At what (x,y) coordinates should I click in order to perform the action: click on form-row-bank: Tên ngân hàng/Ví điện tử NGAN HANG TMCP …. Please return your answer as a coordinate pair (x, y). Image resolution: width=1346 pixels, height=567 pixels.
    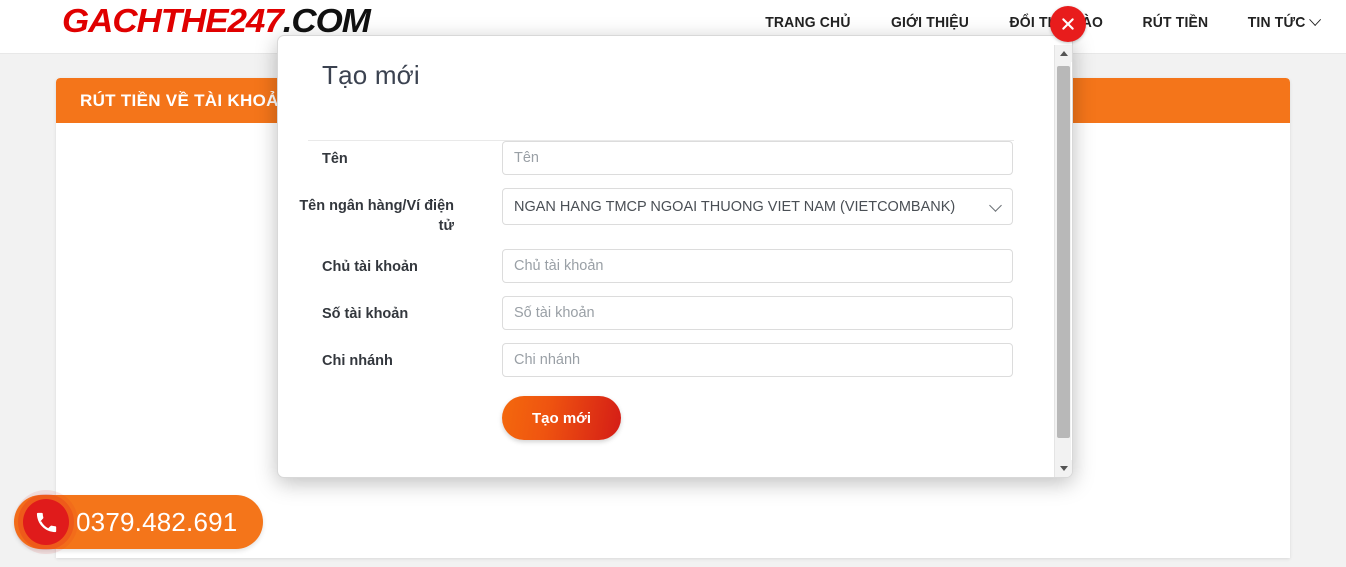
    Looking at the image, I should click on (662, 212).